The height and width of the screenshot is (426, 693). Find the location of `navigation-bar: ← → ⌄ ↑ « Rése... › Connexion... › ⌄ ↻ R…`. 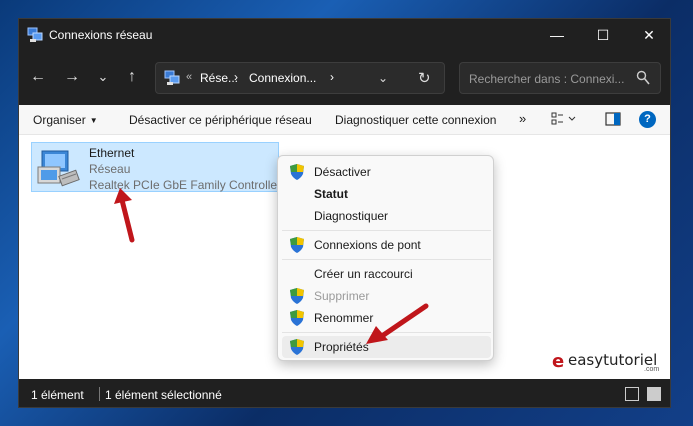

navigation-bar: ← → ⌄ ↑ « Rése... › Connexion... › ⌄ ↻ R… is located at coordinates (344, 78).